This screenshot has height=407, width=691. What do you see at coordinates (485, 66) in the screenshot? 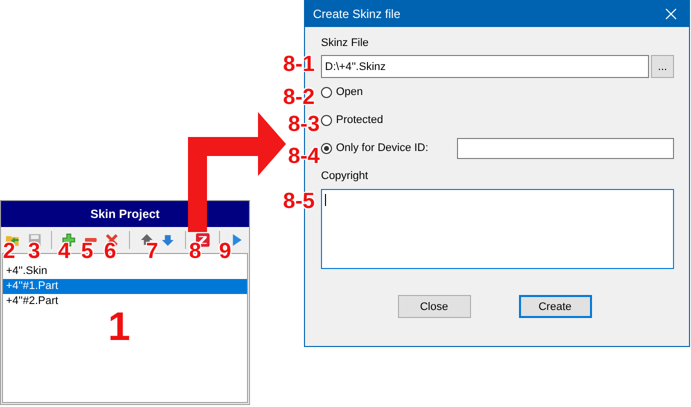
I see `file-path-field: D:\+4''.Skinz` at bounding box center [485, 66].